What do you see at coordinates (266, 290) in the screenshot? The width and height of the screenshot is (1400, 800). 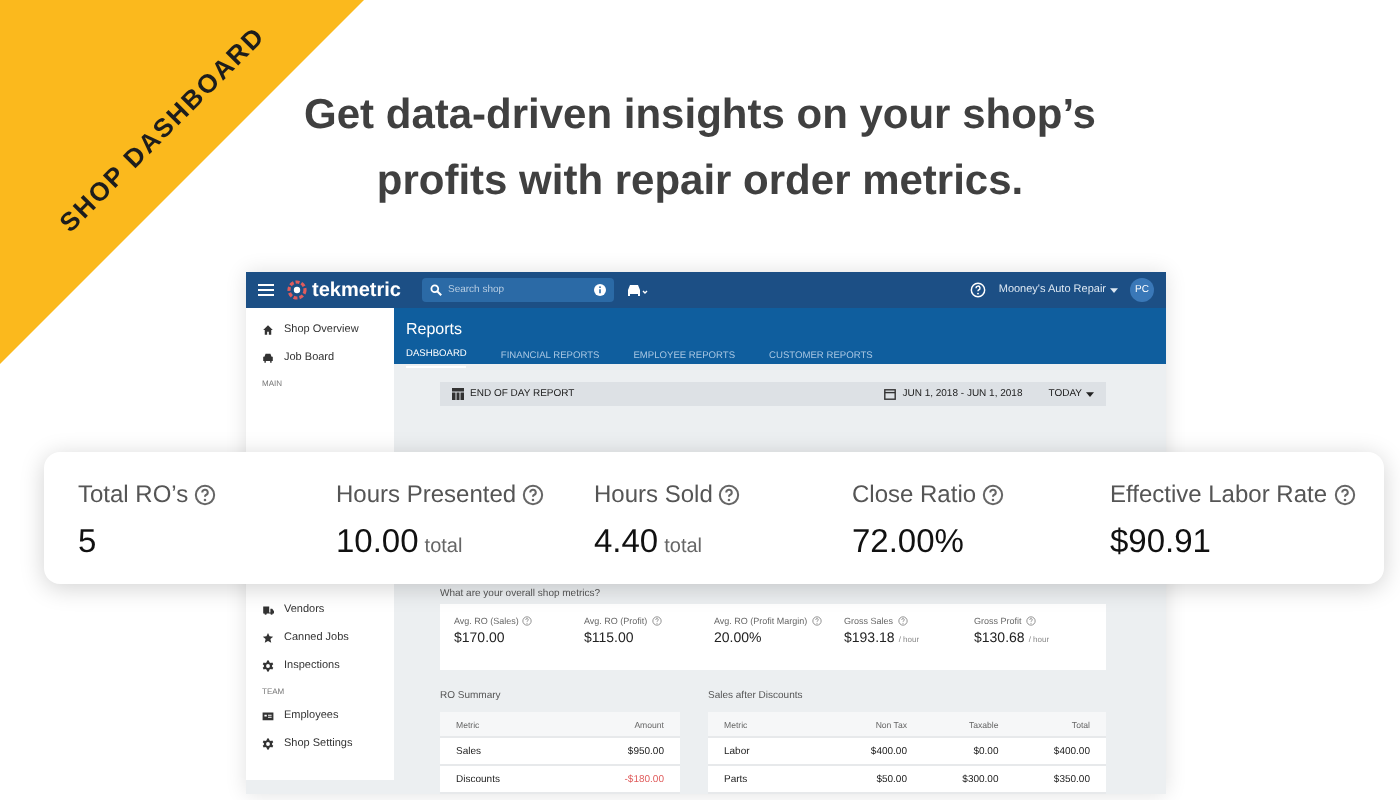 I see `menu-icon` at bounding box center [266, 290].